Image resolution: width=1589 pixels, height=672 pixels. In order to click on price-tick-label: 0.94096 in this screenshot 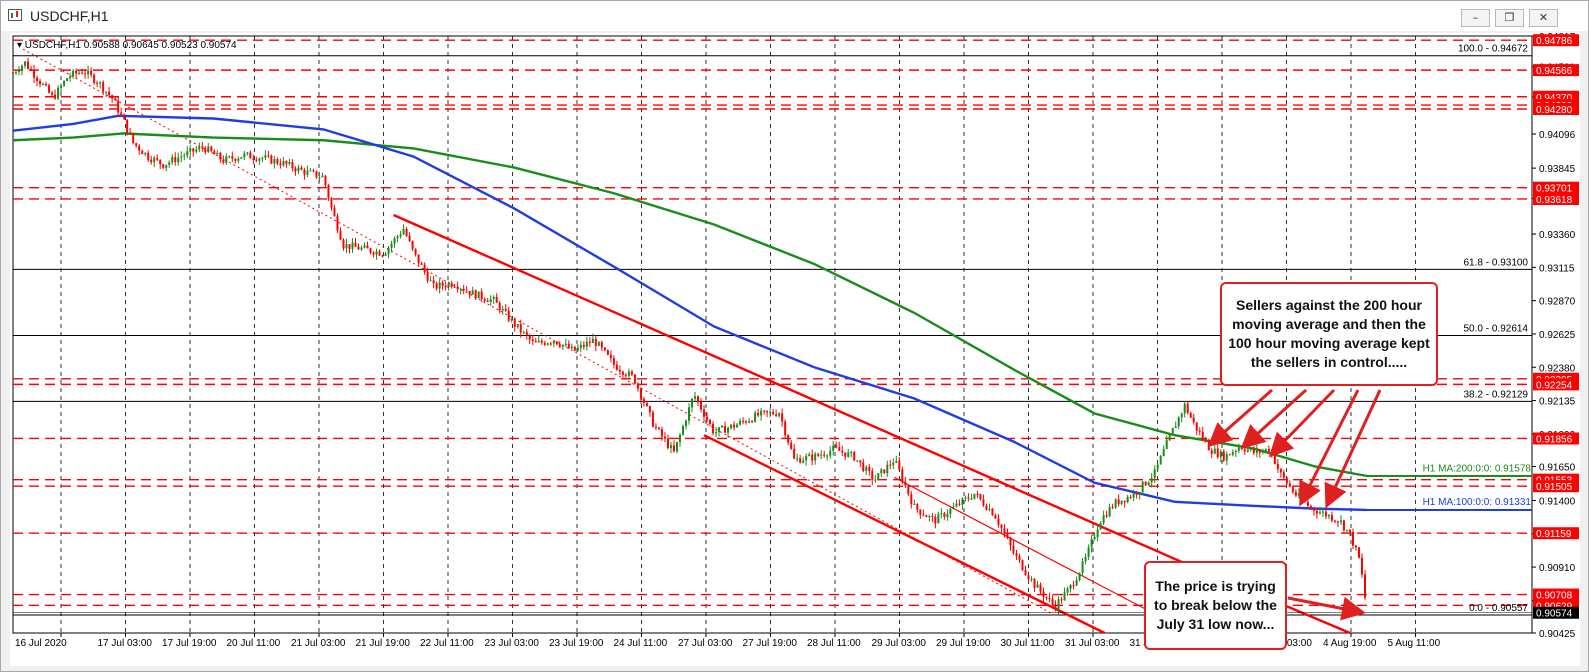, I will do `click(1557, 135)`.